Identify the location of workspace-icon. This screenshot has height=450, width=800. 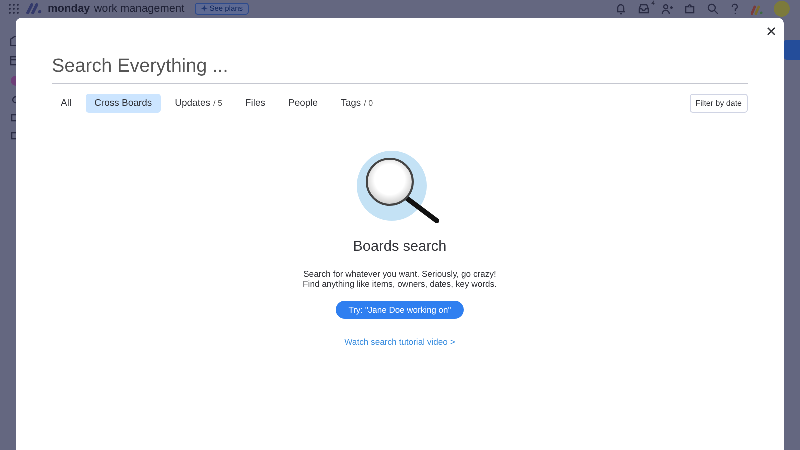
(13, 81).